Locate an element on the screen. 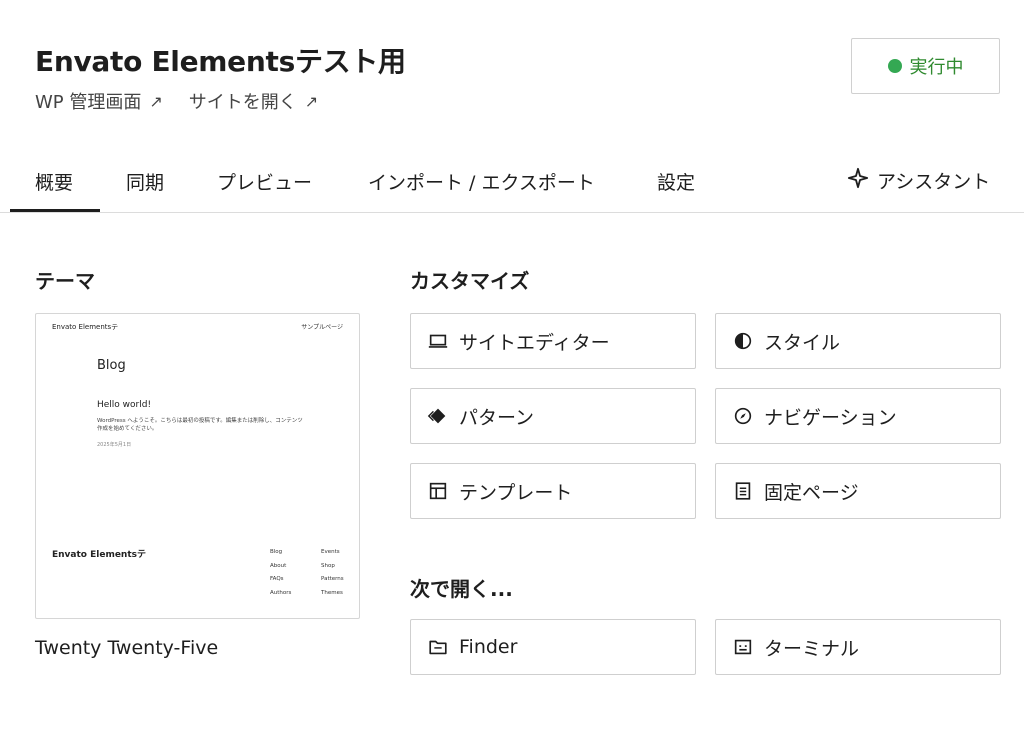  layout-icon is located at coordinates (438, 491).